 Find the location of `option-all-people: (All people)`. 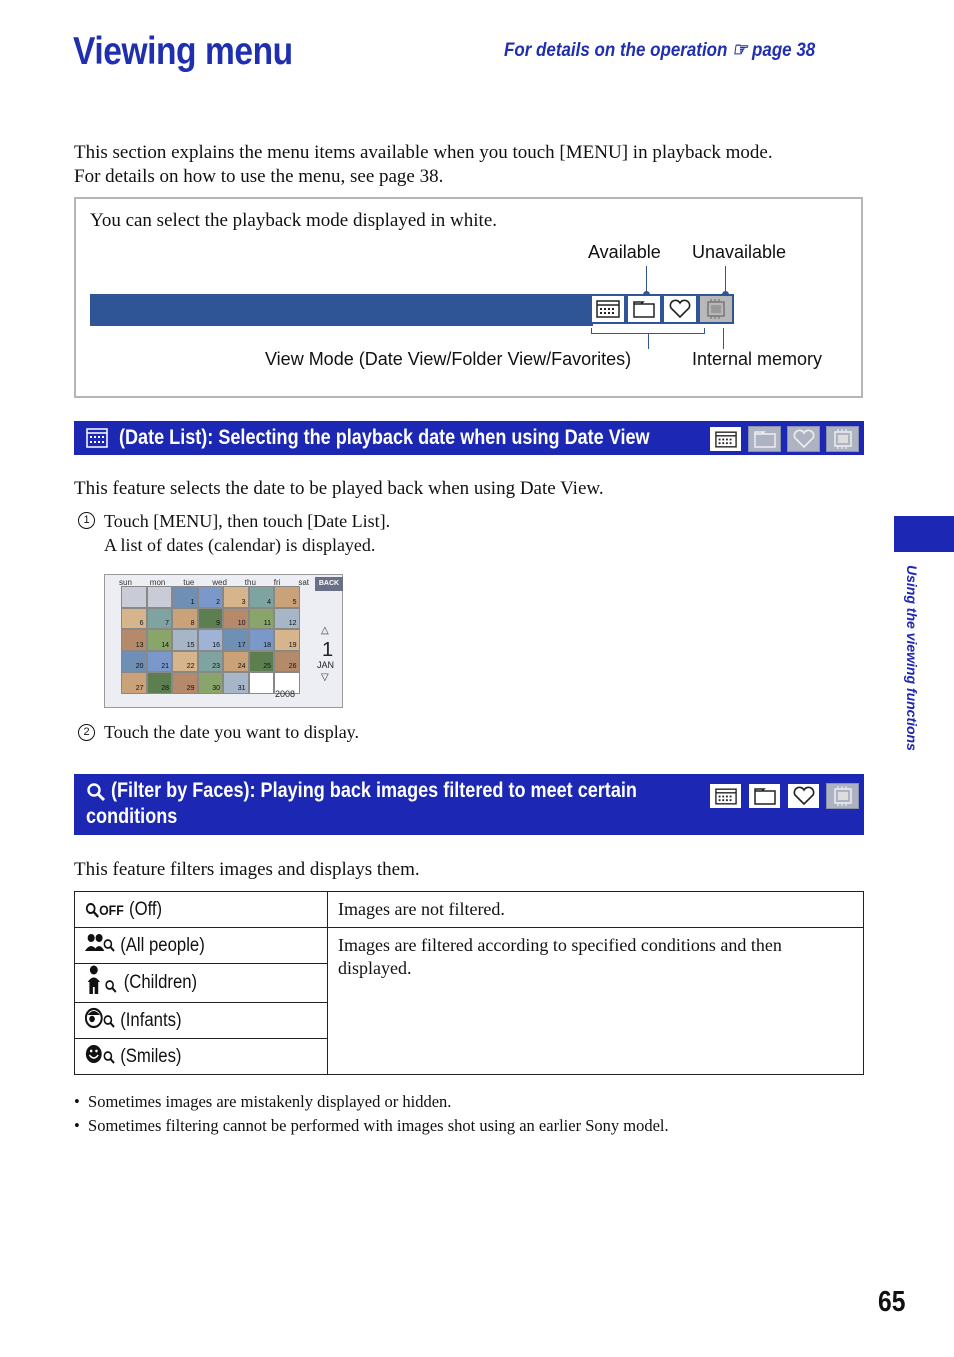

option-all-people: (All people) is located at coordinates (201, 945).